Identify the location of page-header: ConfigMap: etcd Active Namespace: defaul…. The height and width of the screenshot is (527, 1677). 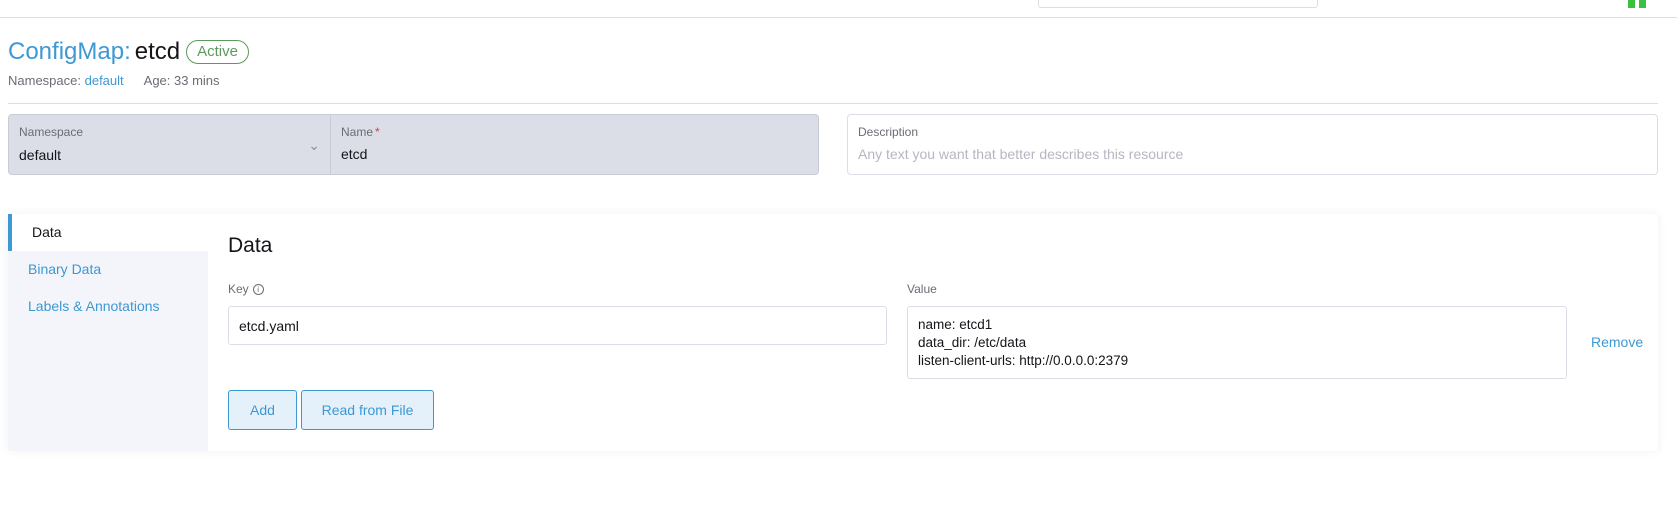
(128, 63).